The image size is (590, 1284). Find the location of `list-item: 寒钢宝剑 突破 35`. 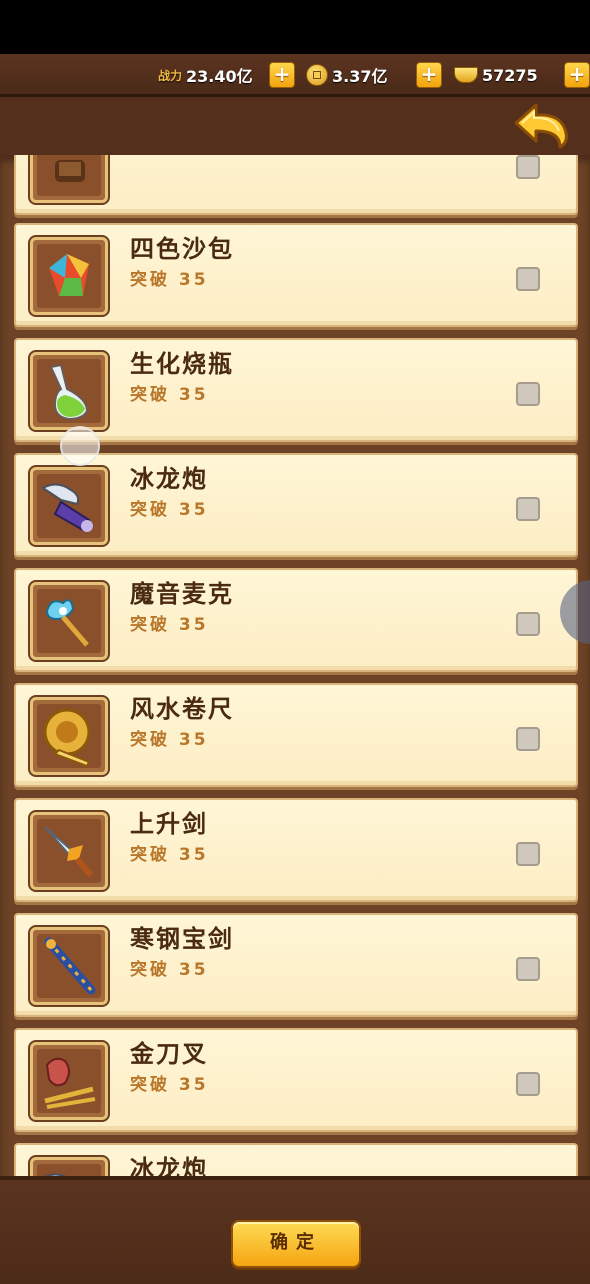

list-item: 寒钢宝剑 突破 35 is located at coordinates (296, 965).